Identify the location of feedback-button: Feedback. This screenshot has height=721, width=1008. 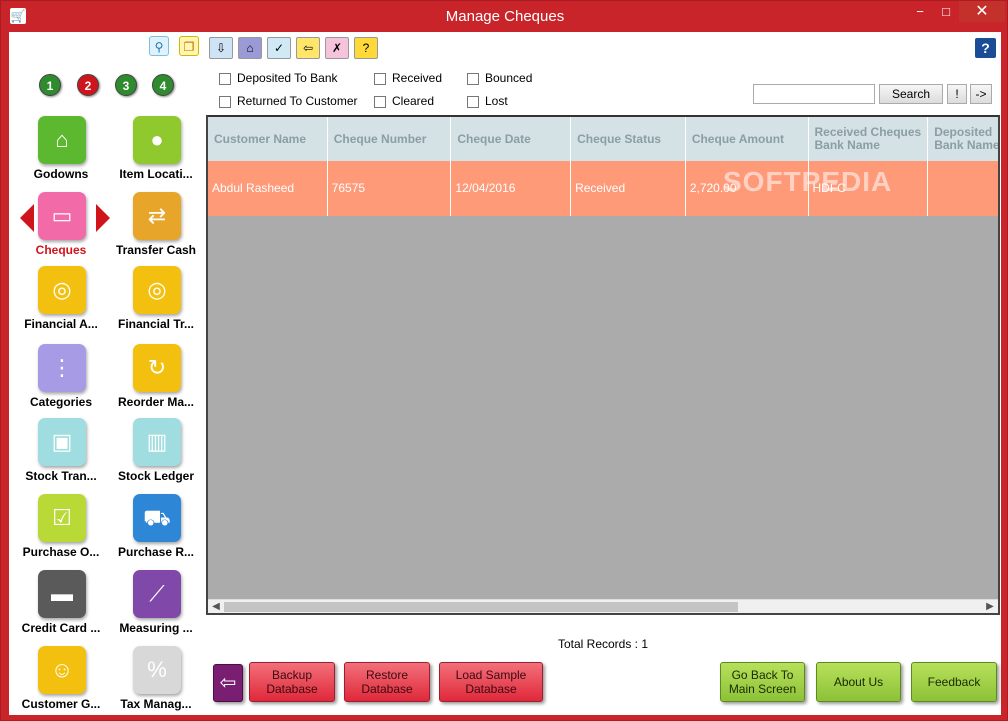
(954, 682).